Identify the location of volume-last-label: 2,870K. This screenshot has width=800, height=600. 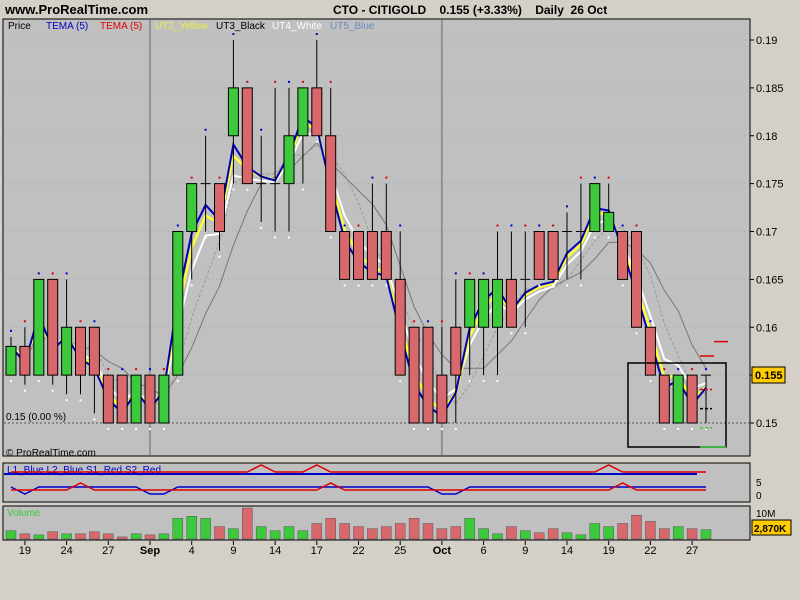
(770, 529).